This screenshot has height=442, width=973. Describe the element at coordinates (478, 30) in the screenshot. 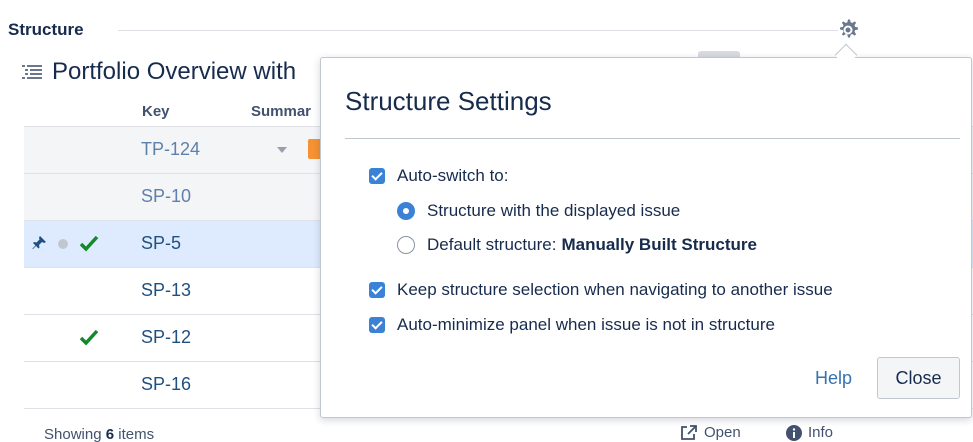

I see `section-divider` at that location.